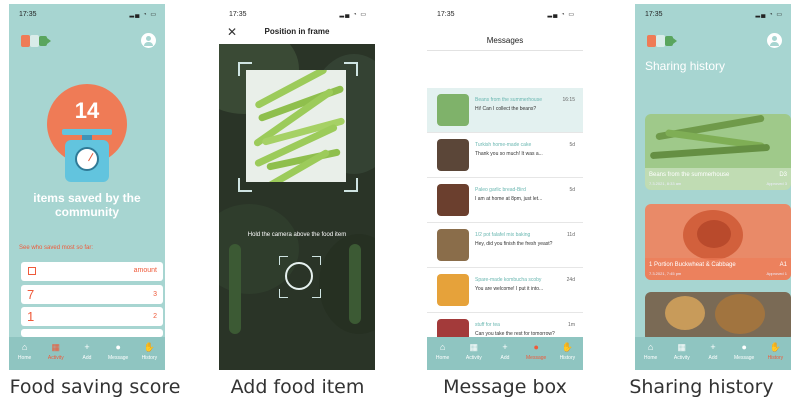 Image resolution: width=793 pixels, height=405 pixels. What do you see at coordinates (87, 110) in the screenshot?
I see `saved-count: 14` at bounding box center [87, 110].